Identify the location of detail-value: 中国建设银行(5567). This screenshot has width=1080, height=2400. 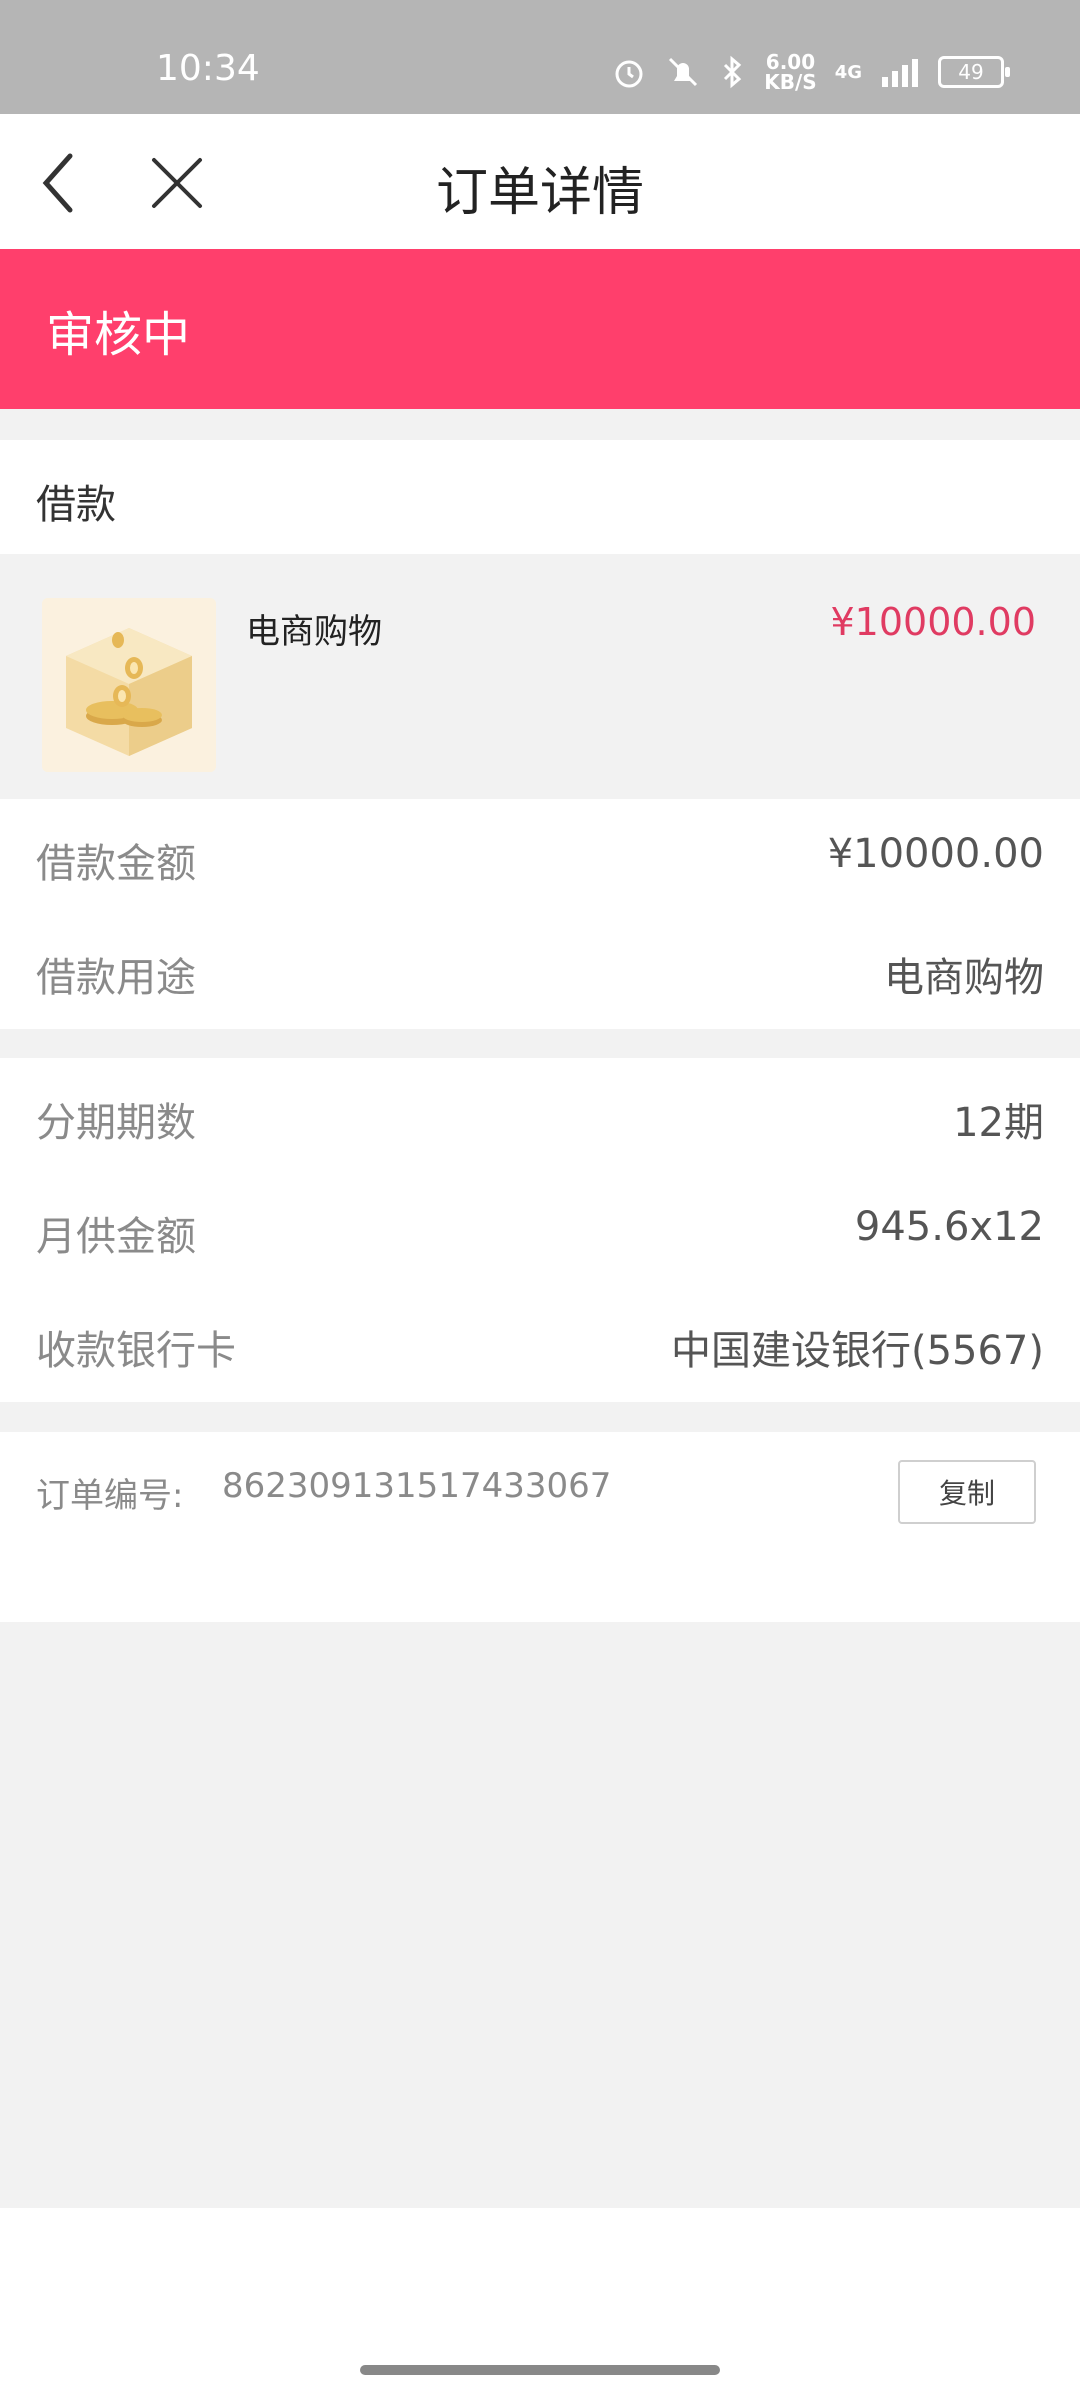
(857, 1351).